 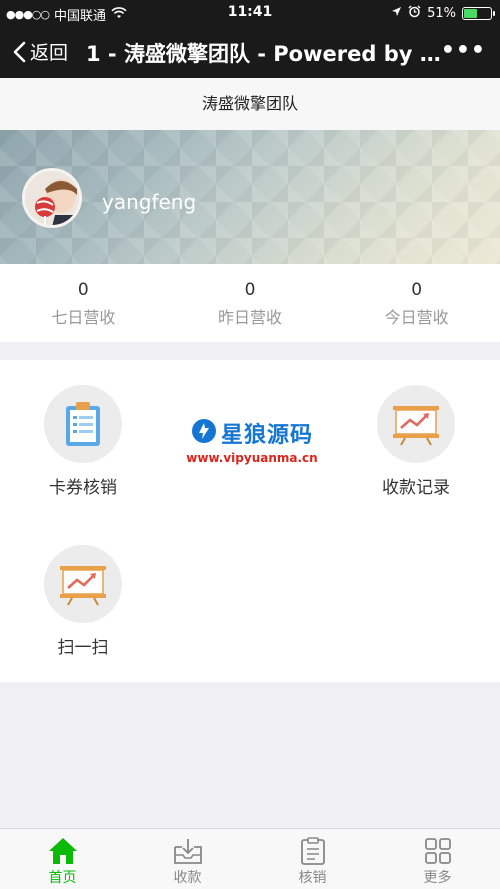 What do you see at coordinates (416, 303) in the screenshot?
I see `stat-today: 0 今日营收` at bounding box center [416, 303].